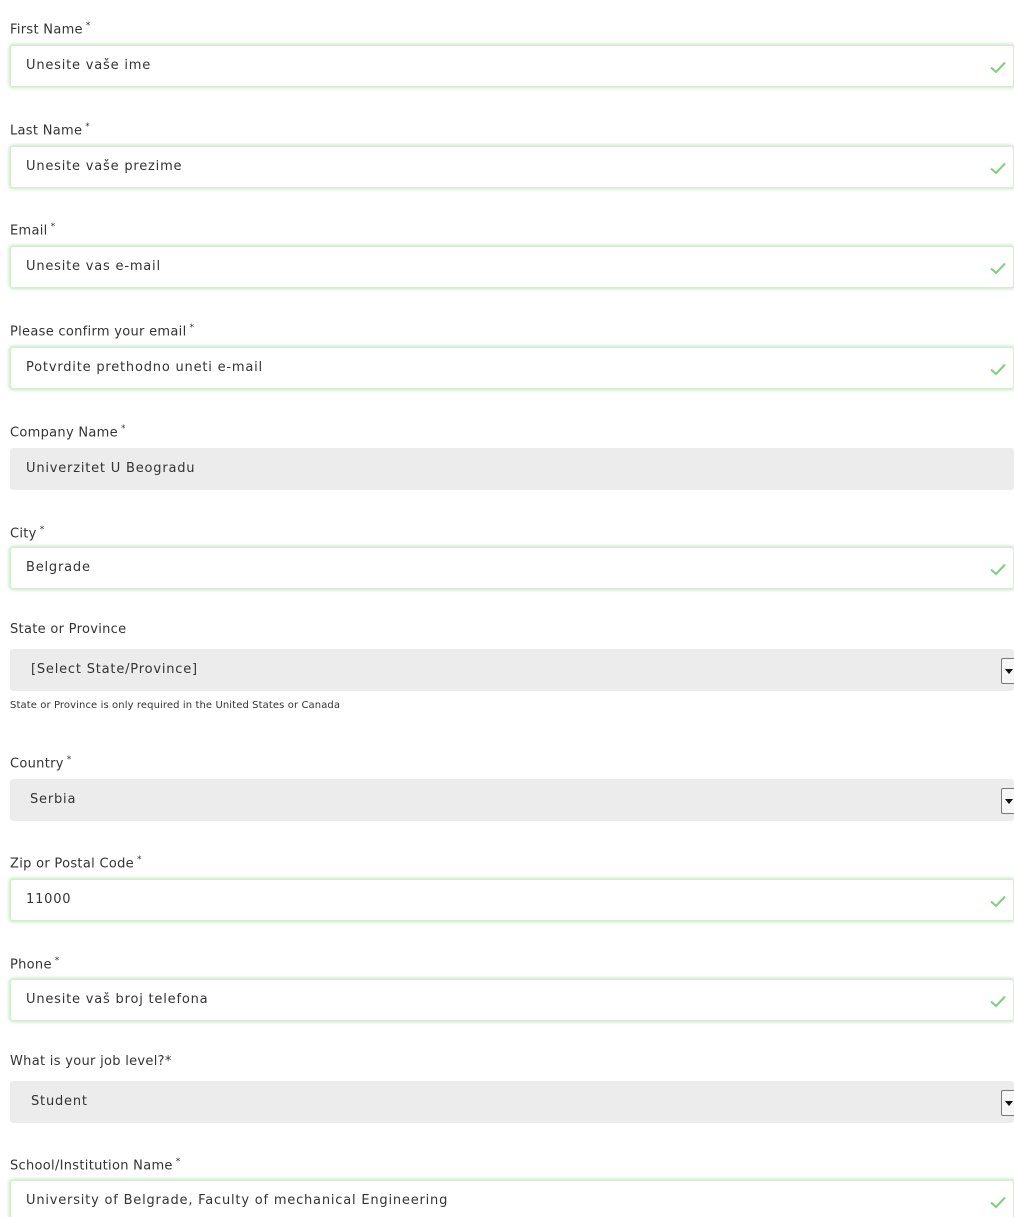 Image resolution: width=1014 pixels, height=1217 pixels. What do you see at coordinates (114, 669) in the screenshot?
I see `state-province-value: [Select State/Province]` at bounding box center [114, 669].